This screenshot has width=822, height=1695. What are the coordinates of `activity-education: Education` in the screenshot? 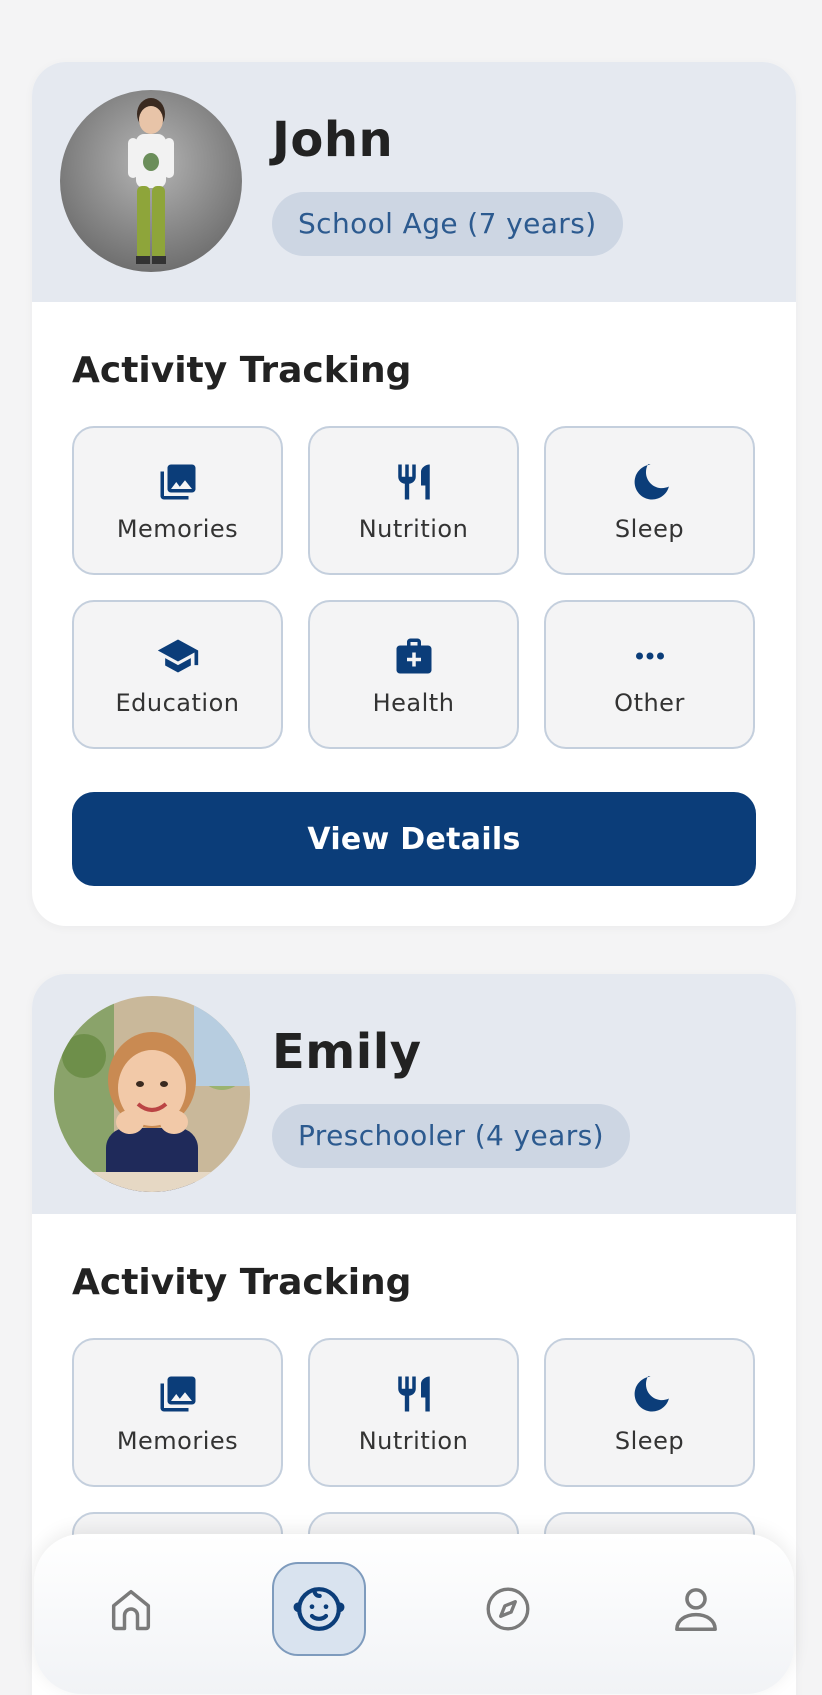 It's located at (177, 674).